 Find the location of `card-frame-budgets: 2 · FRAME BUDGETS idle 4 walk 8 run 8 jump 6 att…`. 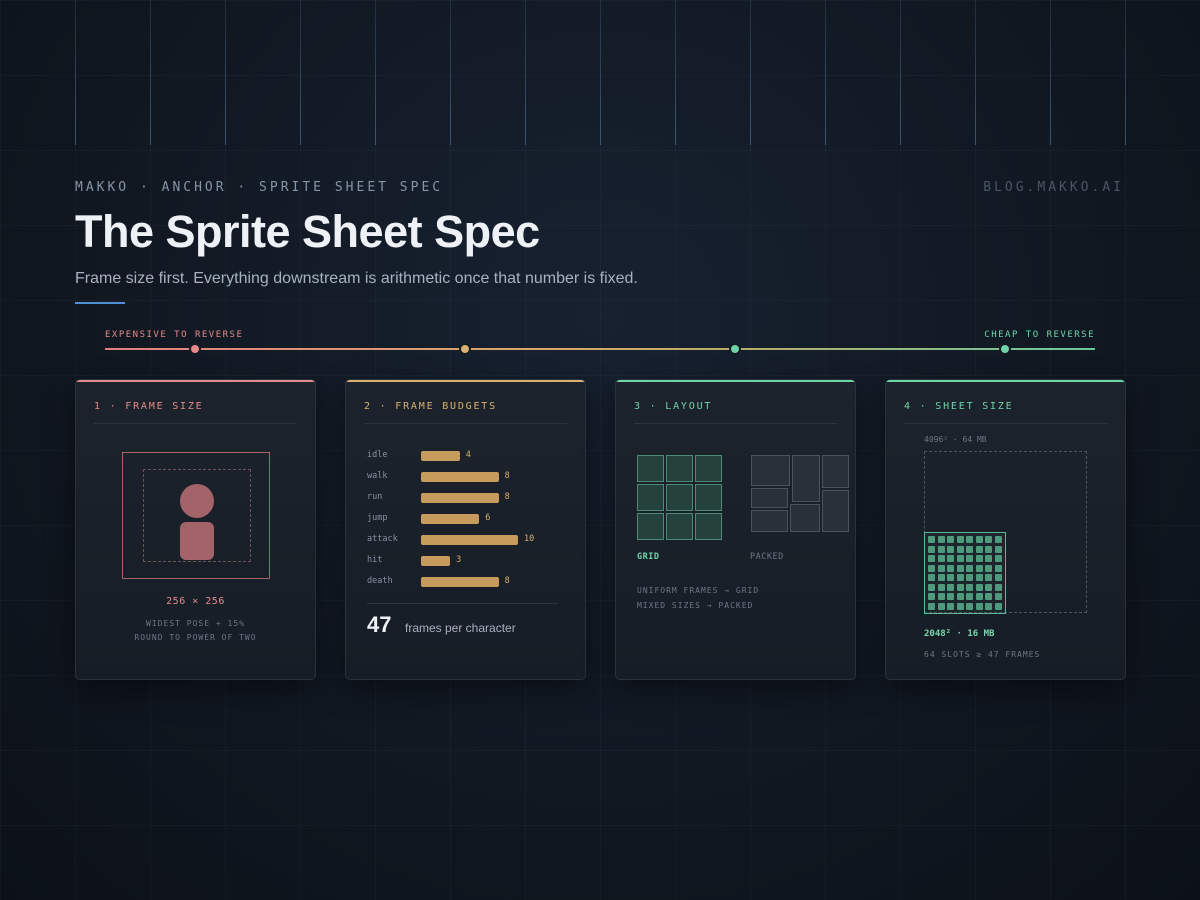

card-frame-budgets: 2 · FRAME BUDGETS idle 4 walk 8 run 8 jump 6 att… is located at coordinates (465, 529).